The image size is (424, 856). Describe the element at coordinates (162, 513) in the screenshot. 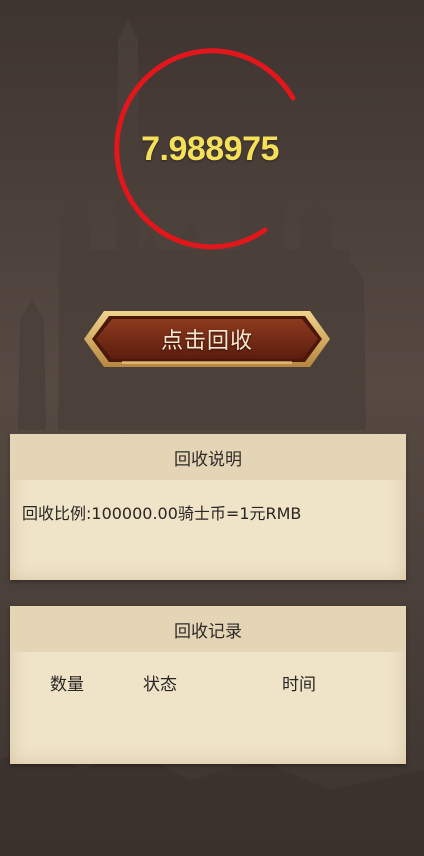

I see `recycle-ratio-text: 回收比例:100000.00骑士币=1元RMB` at that location.